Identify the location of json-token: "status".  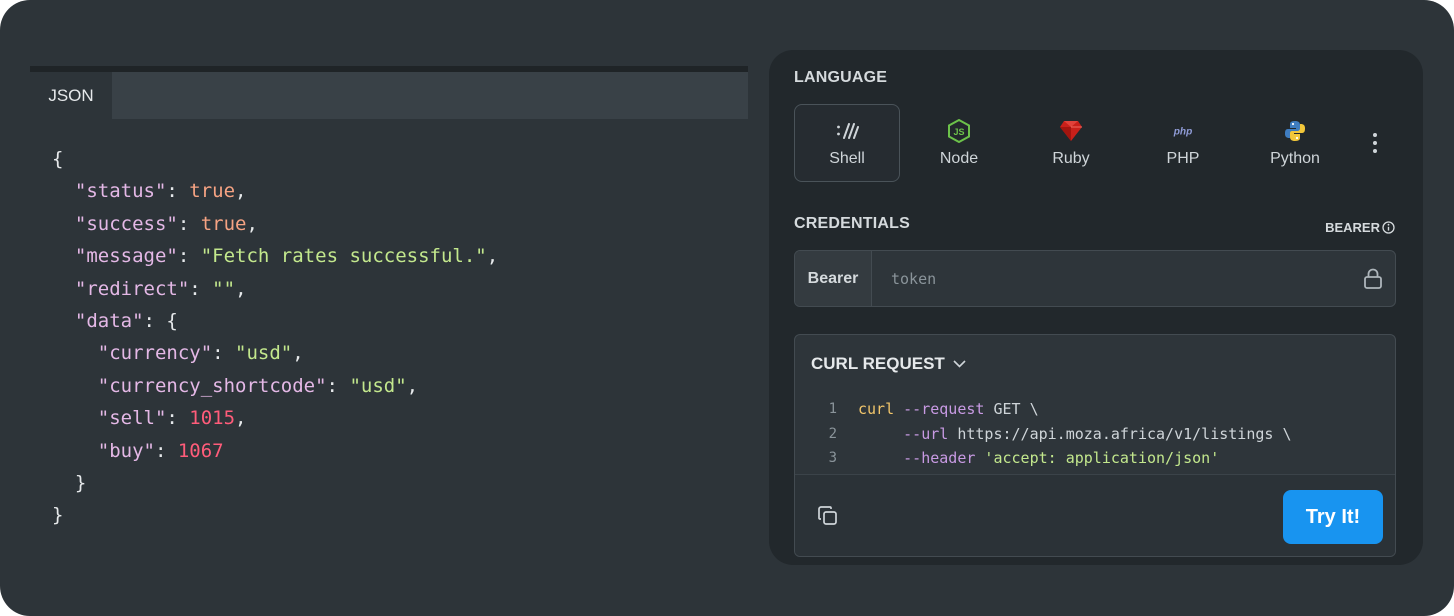
(109, 191).